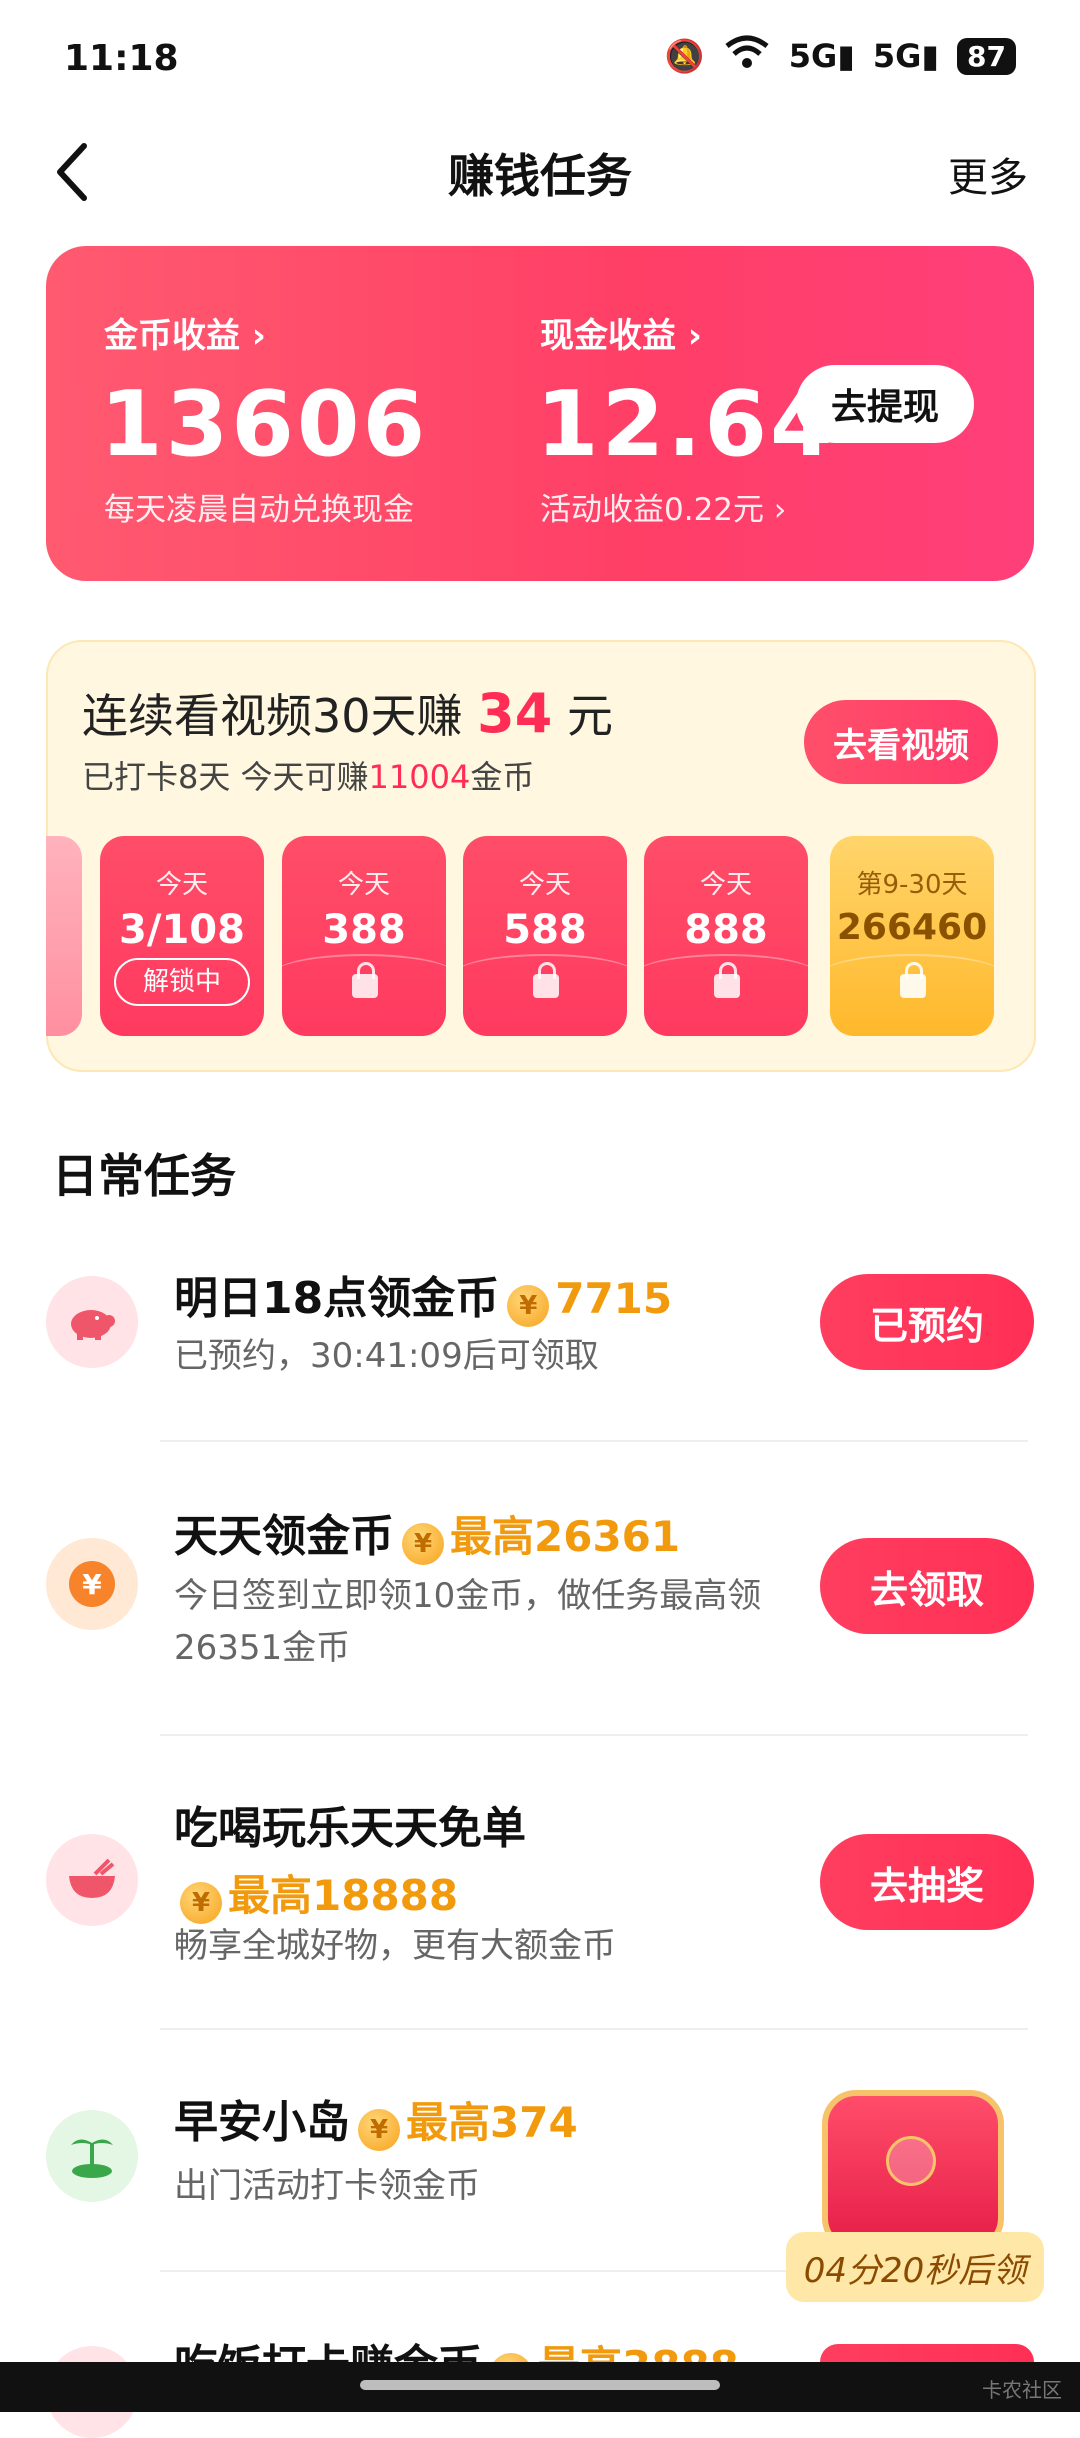 The width and height of the screenshot is (1080, 2438). Describe the element at coordinates (589, 716) in the screenshot. I see `streak-unit: 元` at that location.